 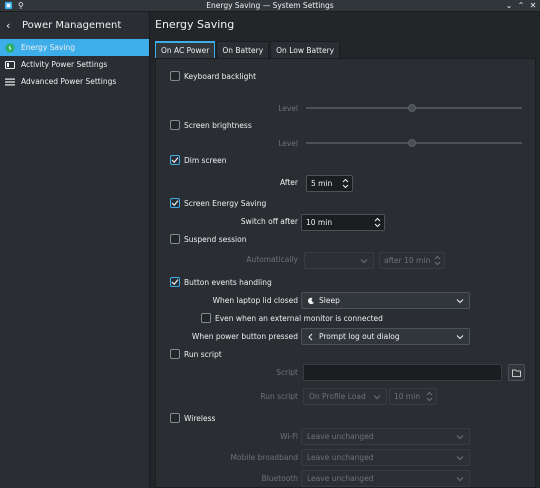 What do you see at coordinates (64, 64) in the screenshot?
I see `sidebar-item-label: Activity Power Settings` at bounding box center [64, 64].